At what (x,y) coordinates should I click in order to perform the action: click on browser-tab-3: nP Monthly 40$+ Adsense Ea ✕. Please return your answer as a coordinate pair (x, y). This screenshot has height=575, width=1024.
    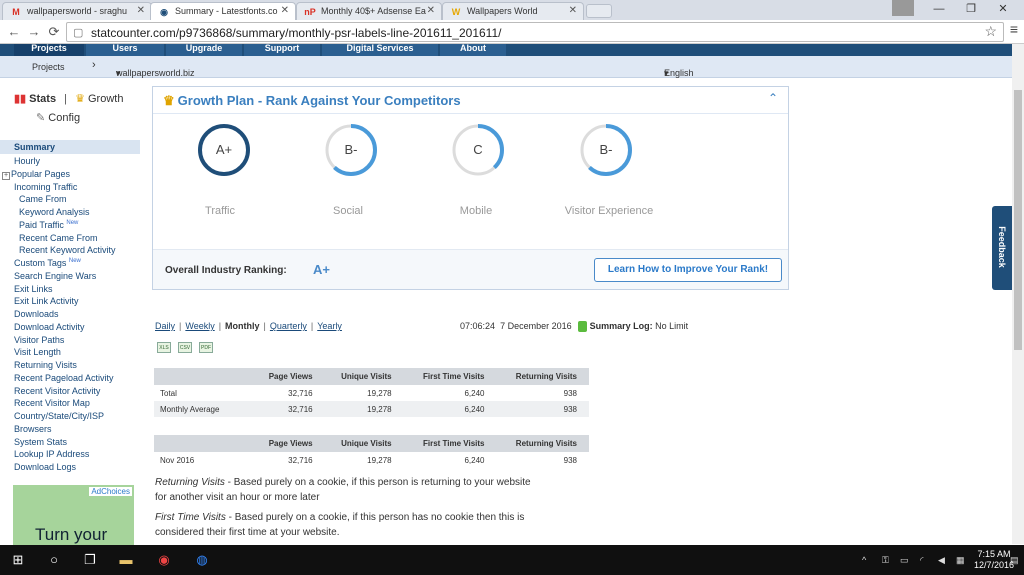
    Looking at the image, I should click on (369, 11).